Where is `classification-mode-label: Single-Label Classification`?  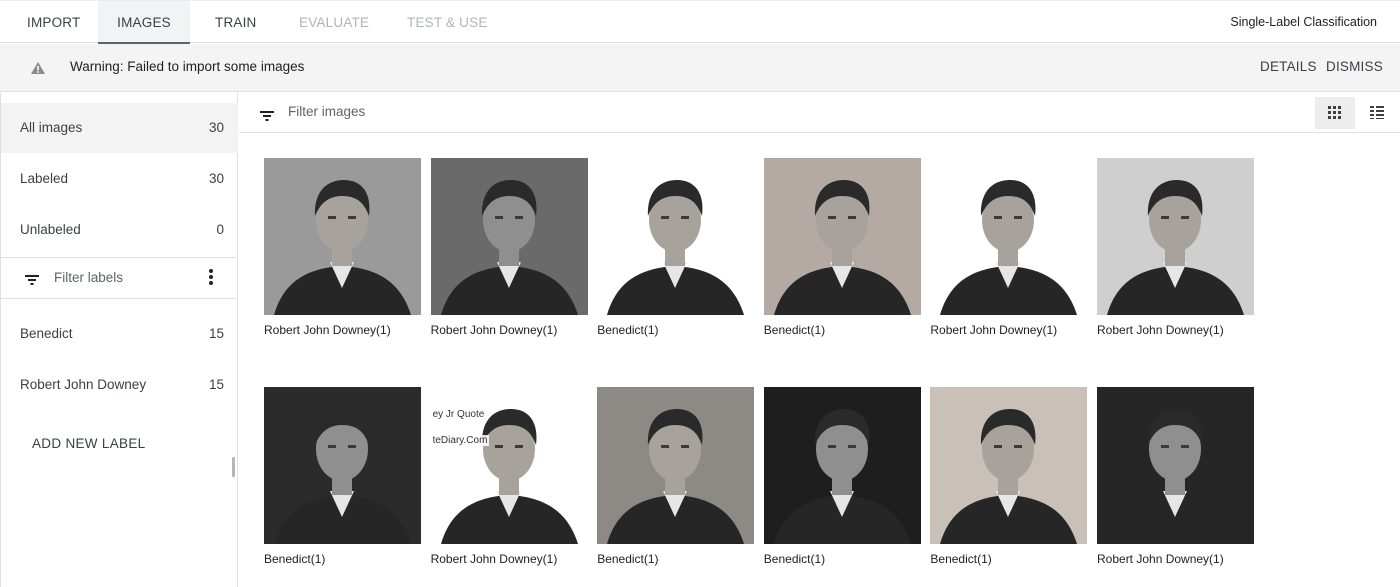 classification-mode-label: Single-Label Classification is located at coordinates (1303, 22).